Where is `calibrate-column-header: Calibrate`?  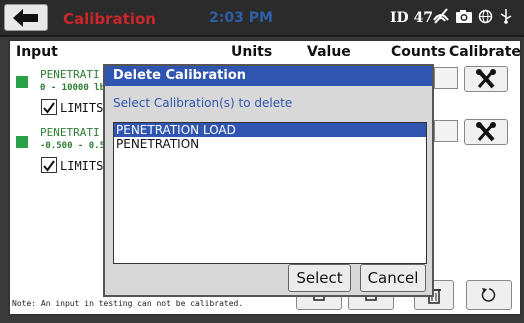 calibrate-column-header: Calibrate is located at coordinates (485, 52).